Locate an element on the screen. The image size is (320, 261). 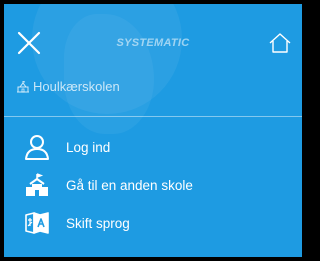
home-button is located at coordinates (280, 43).